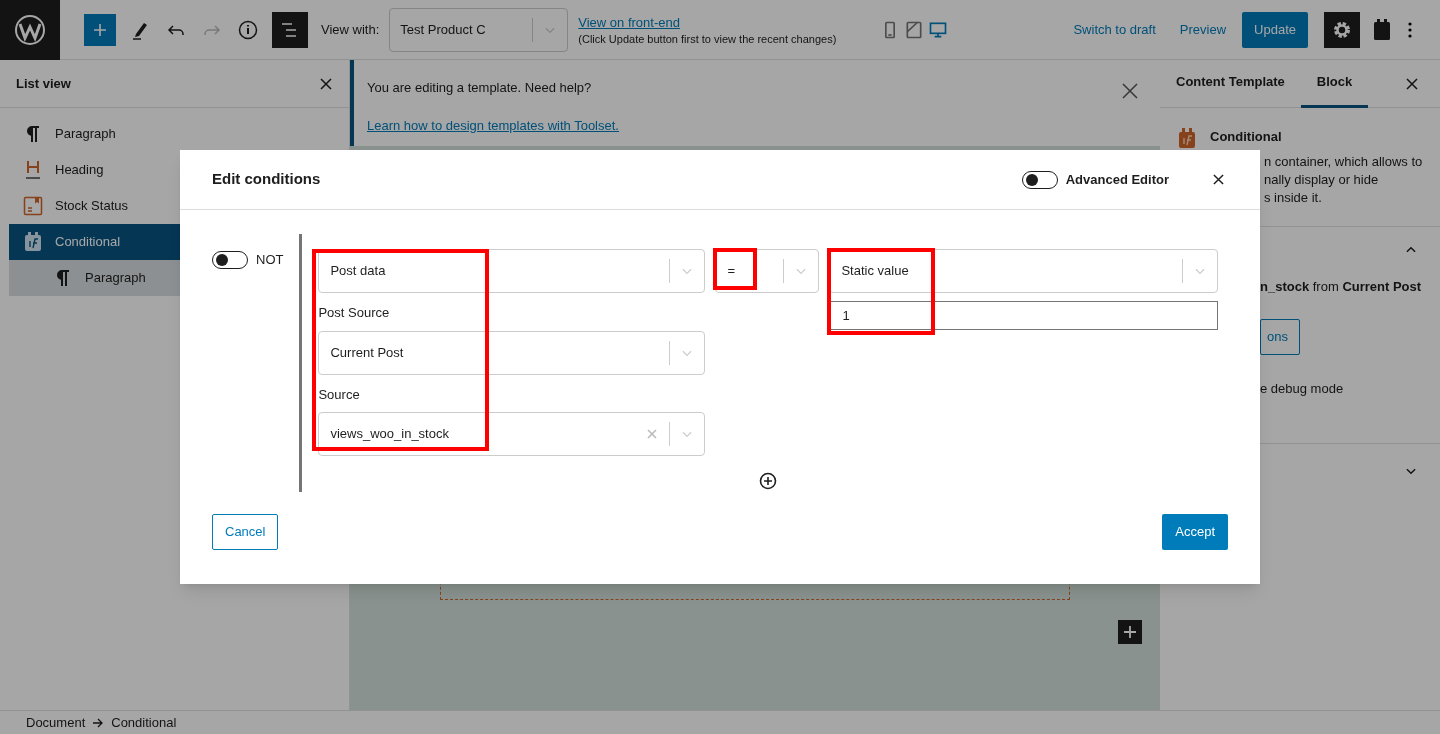 The image size is (1440, 734). I want to click on add-condition-icon, so click(768, 481).